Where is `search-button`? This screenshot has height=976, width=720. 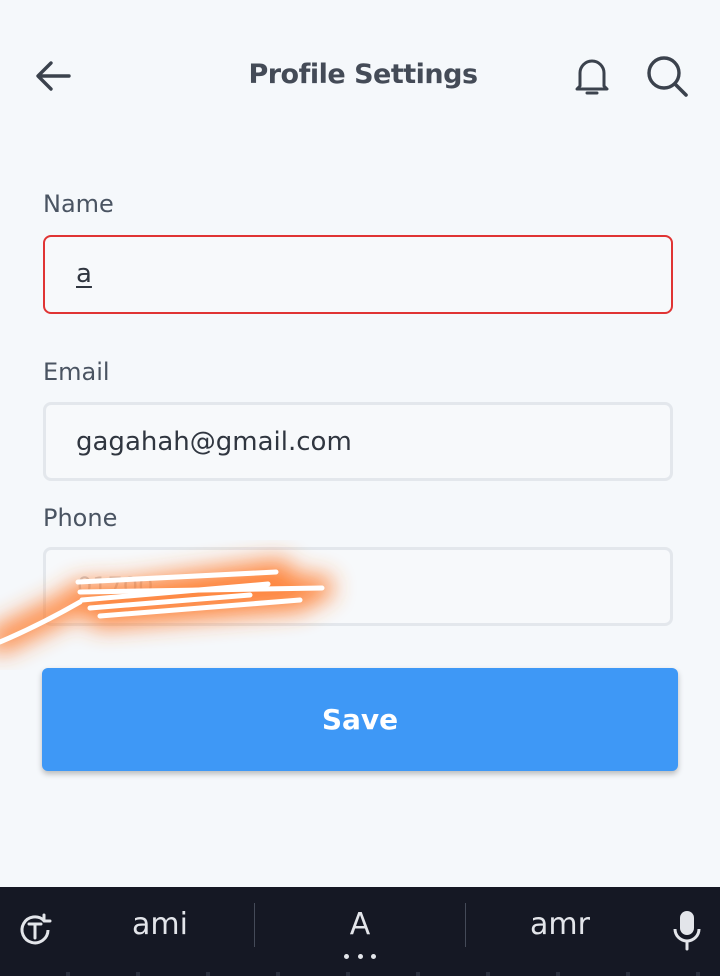
search-button is located at coordinates (667, 76).